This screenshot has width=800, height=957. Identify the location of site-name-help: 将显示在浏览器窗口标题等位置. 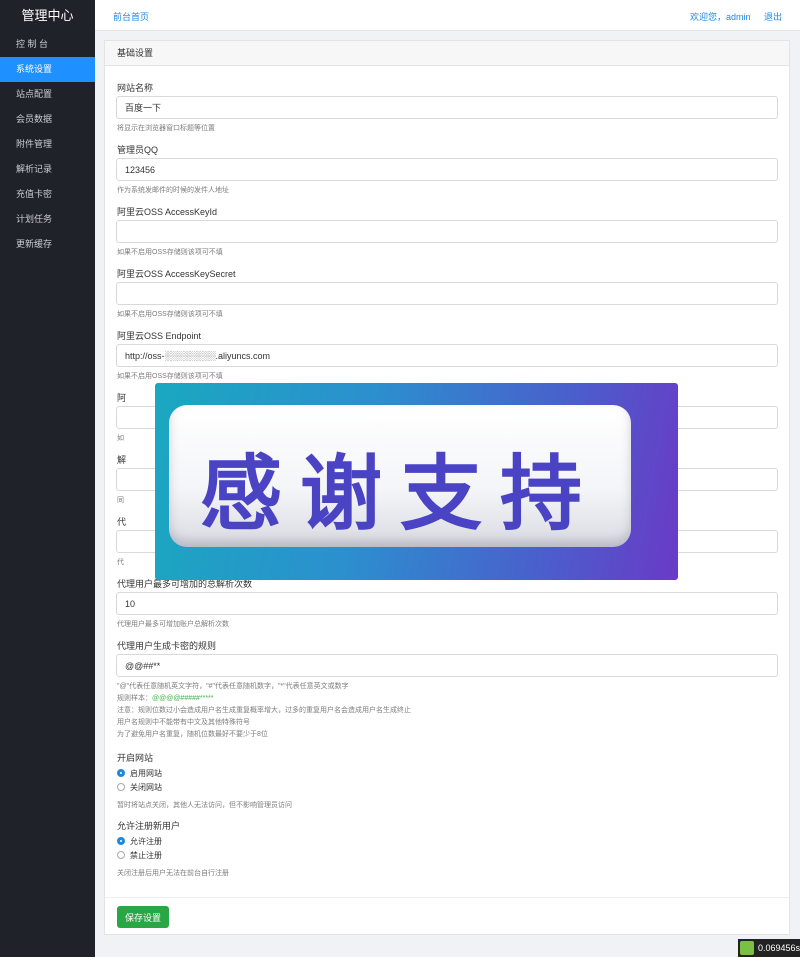
(166, 128).